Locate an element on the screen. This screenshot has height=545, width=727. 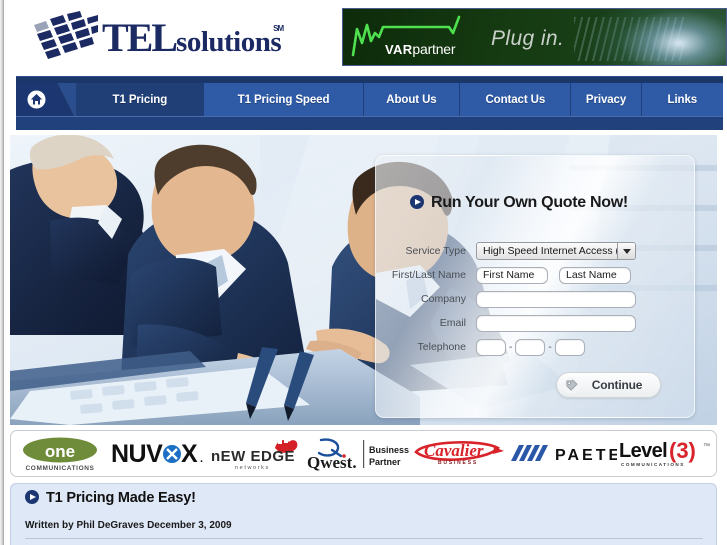
quote-panel-title: Run Your Own Quote Now! is located at coordinates (519, 203).